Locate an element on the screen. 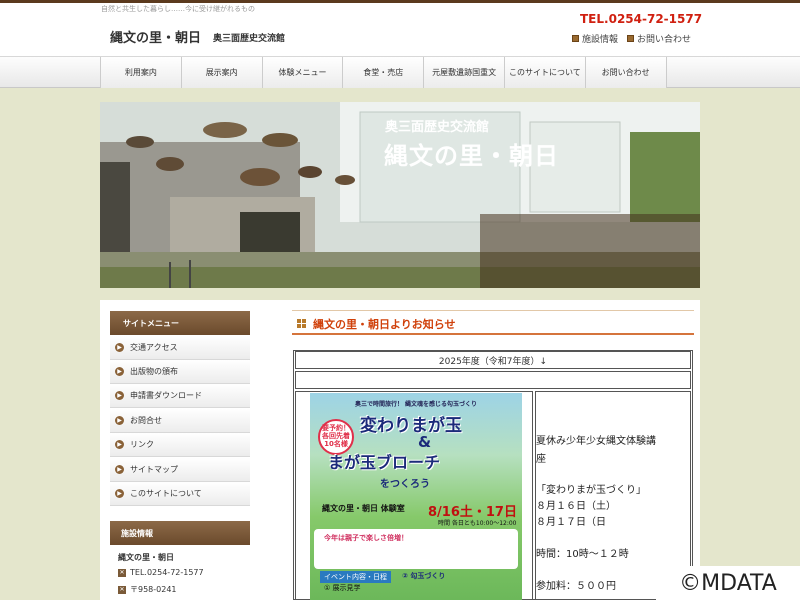 Image resolution: width=800 pixels, height=600 pixels. event-info-line: 参加料：５００円 is located at coordinates (576, 586).